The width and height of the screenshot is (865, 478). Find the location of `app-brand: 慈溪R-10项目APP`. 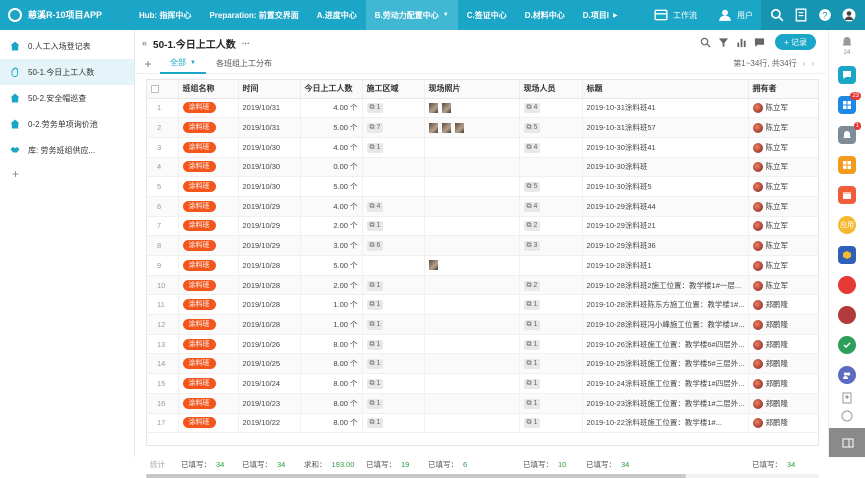

app-brand: 慈溪R-10项目APP is located at coordinates (65, 15).